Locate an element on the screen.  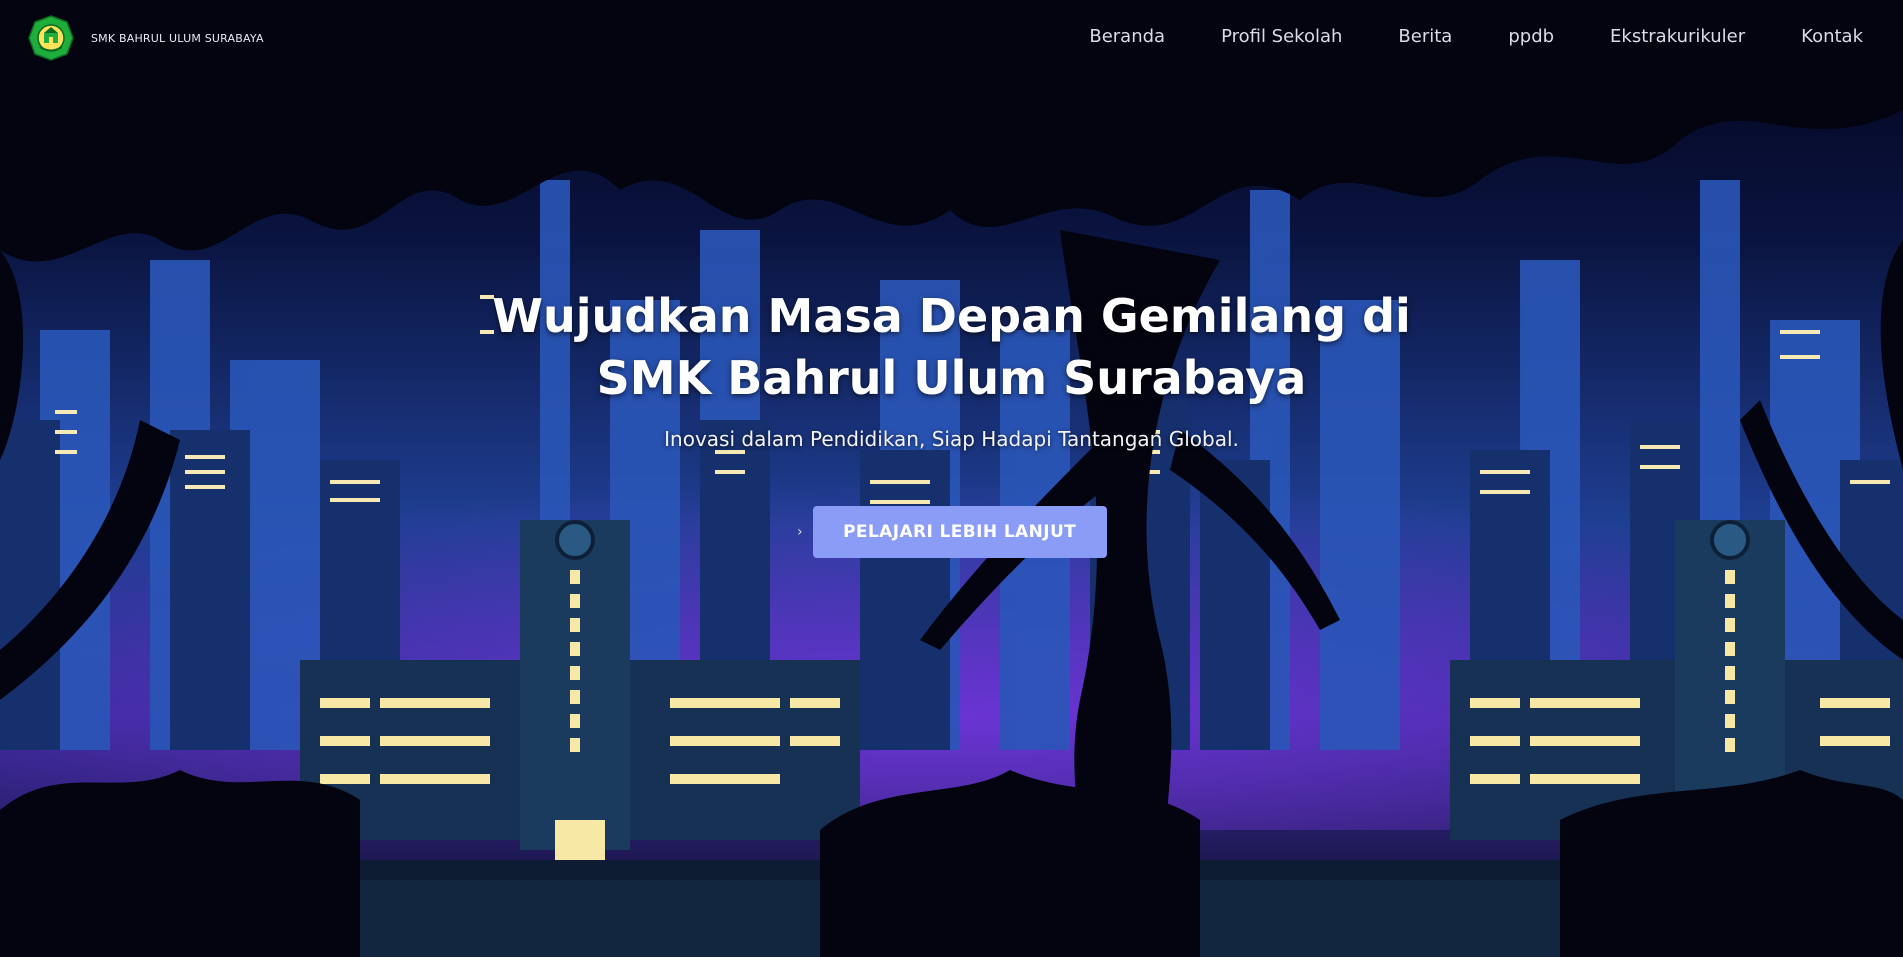
nav-item-berita: Berita is located at coordinates (1425, 36).